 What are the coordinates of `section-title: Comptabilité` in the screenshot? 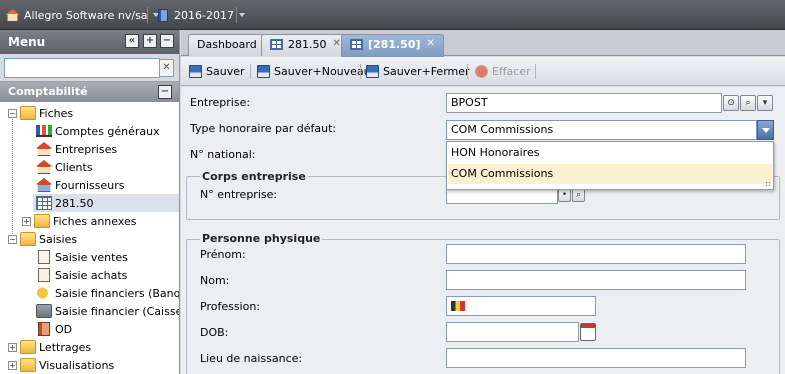 It's located at (48, 91).